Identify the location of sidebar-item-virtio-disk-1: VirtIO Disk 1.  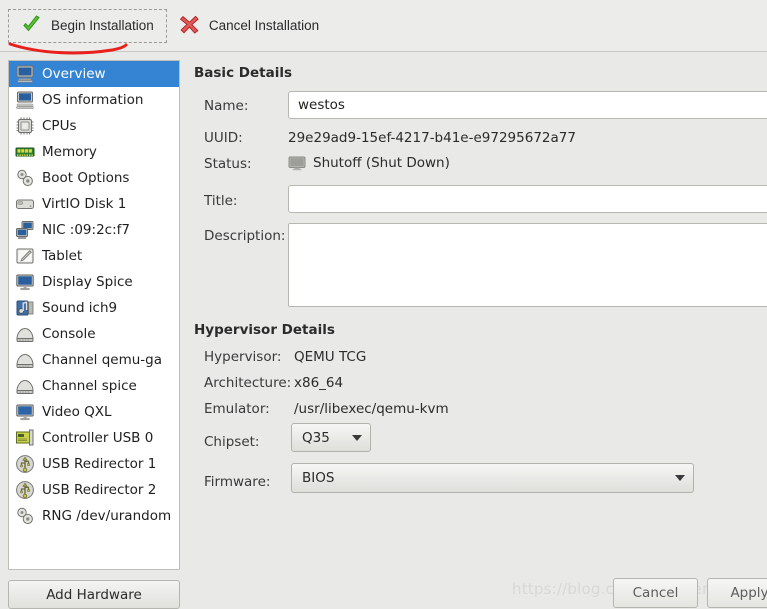
(94, 204).